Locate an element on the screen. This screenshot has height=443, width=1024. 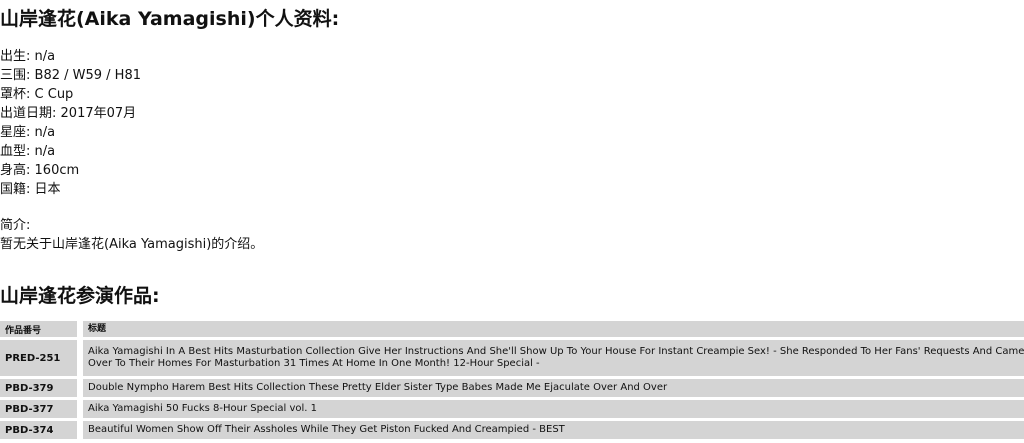
work-id: PBD-379 is located at coordinates (41, 388).